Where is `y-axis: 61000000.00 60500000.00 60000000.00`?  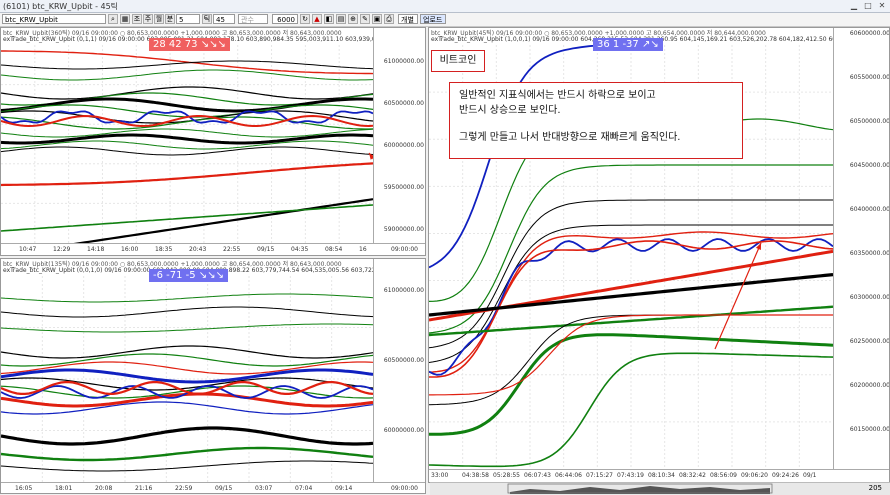
y-axis: 61000000.00 60500000.00 60000000.00 is located at coordinates (399, 376).